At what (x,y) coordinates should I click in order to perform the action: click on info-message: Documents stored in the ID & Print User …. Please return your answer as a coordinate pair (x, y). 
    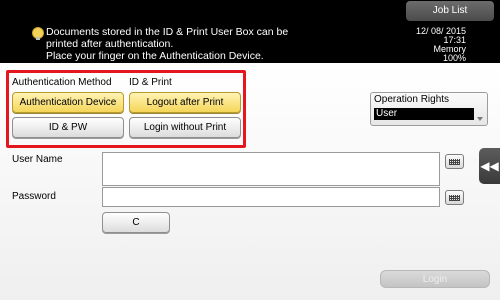
    Looking at the image, I should click on (167, 44).